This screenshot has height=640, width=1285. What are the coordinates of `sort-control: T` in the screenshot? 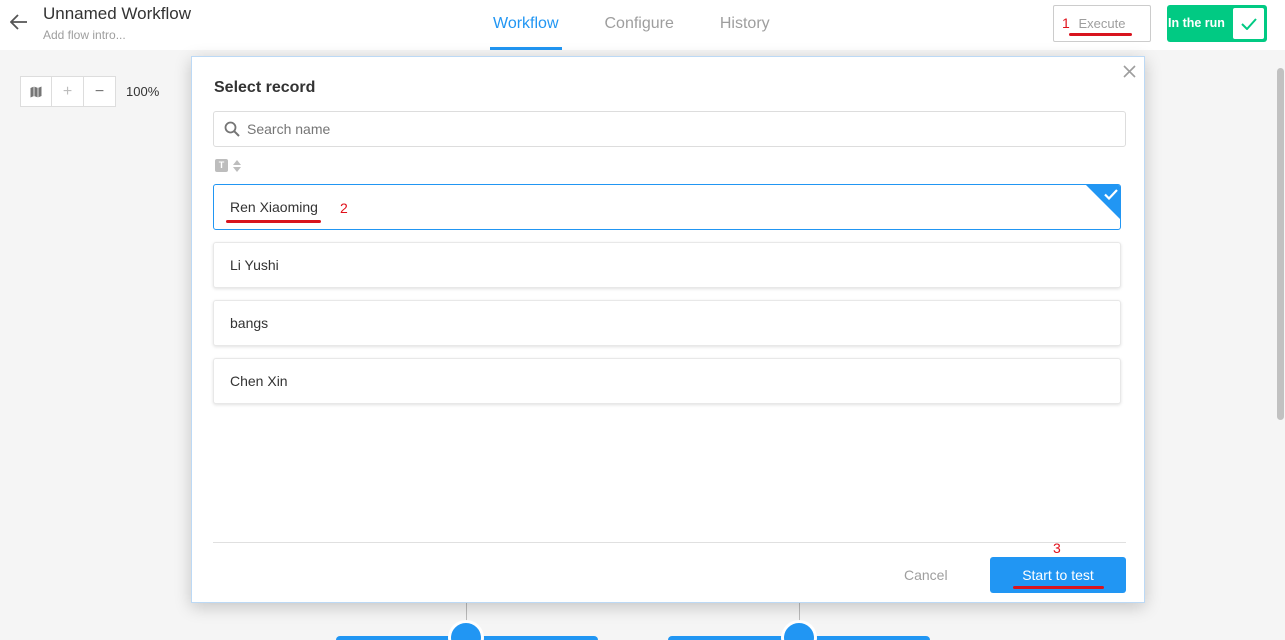 It's located at (228, 165).